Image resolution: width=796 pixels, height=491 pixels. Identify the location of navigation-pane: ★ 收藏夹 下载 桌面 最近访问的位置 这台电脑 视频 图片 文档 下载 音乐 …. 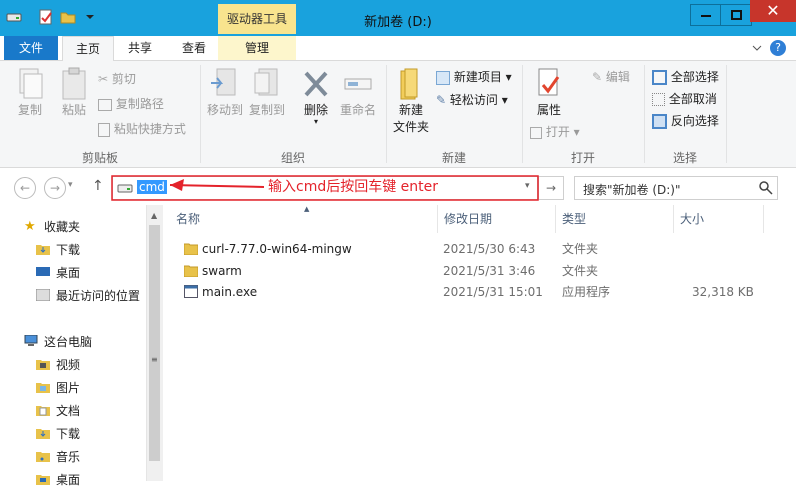
(73, 346).